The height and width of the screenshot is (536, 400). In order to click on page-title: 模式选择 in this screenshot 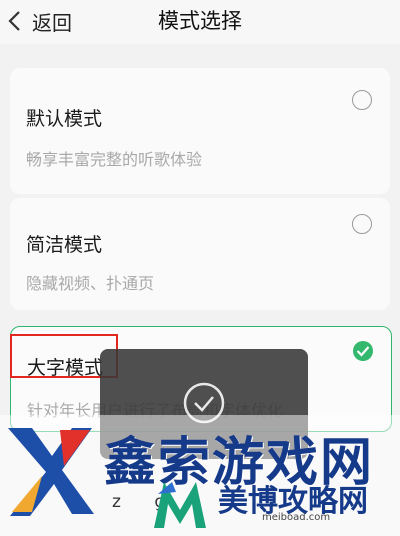, I will do `click(200, 21)`.